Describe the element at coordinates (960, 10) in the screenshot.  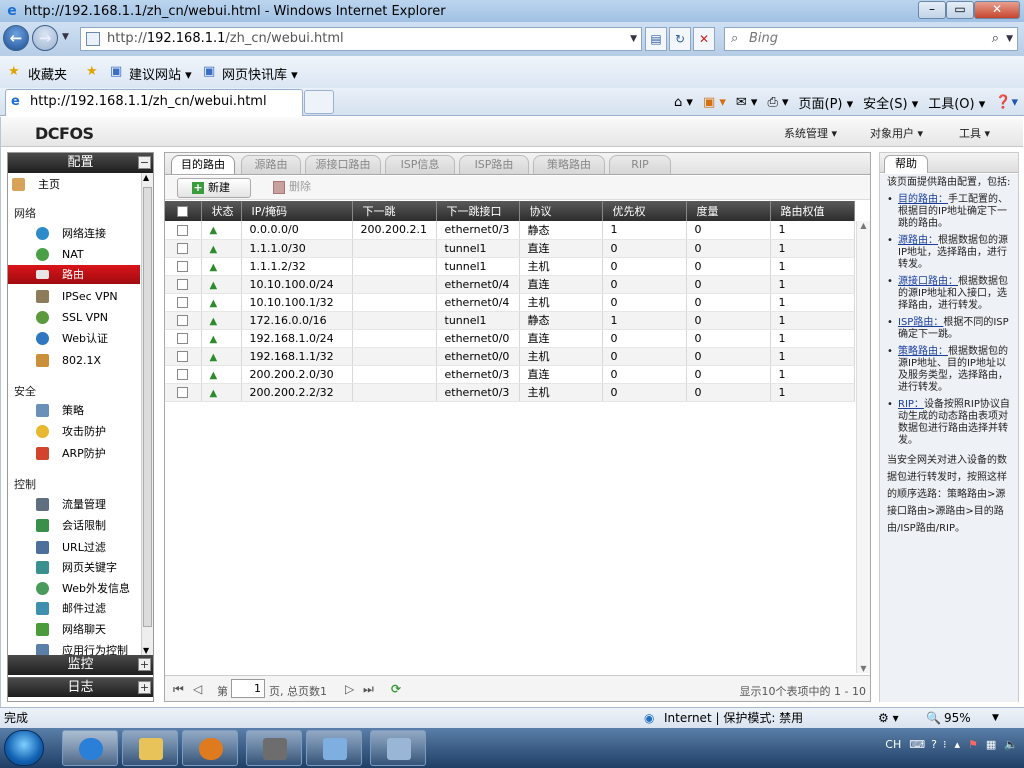
I see `maximize-button: ▭` at that location.